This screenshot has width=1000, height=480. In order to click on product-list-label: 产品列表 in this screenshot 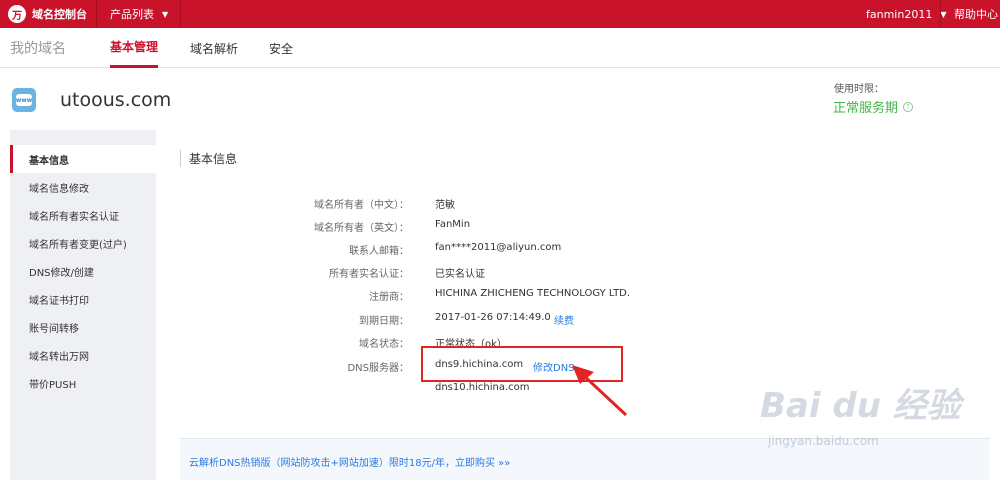, I will do `click(132, 14)`.